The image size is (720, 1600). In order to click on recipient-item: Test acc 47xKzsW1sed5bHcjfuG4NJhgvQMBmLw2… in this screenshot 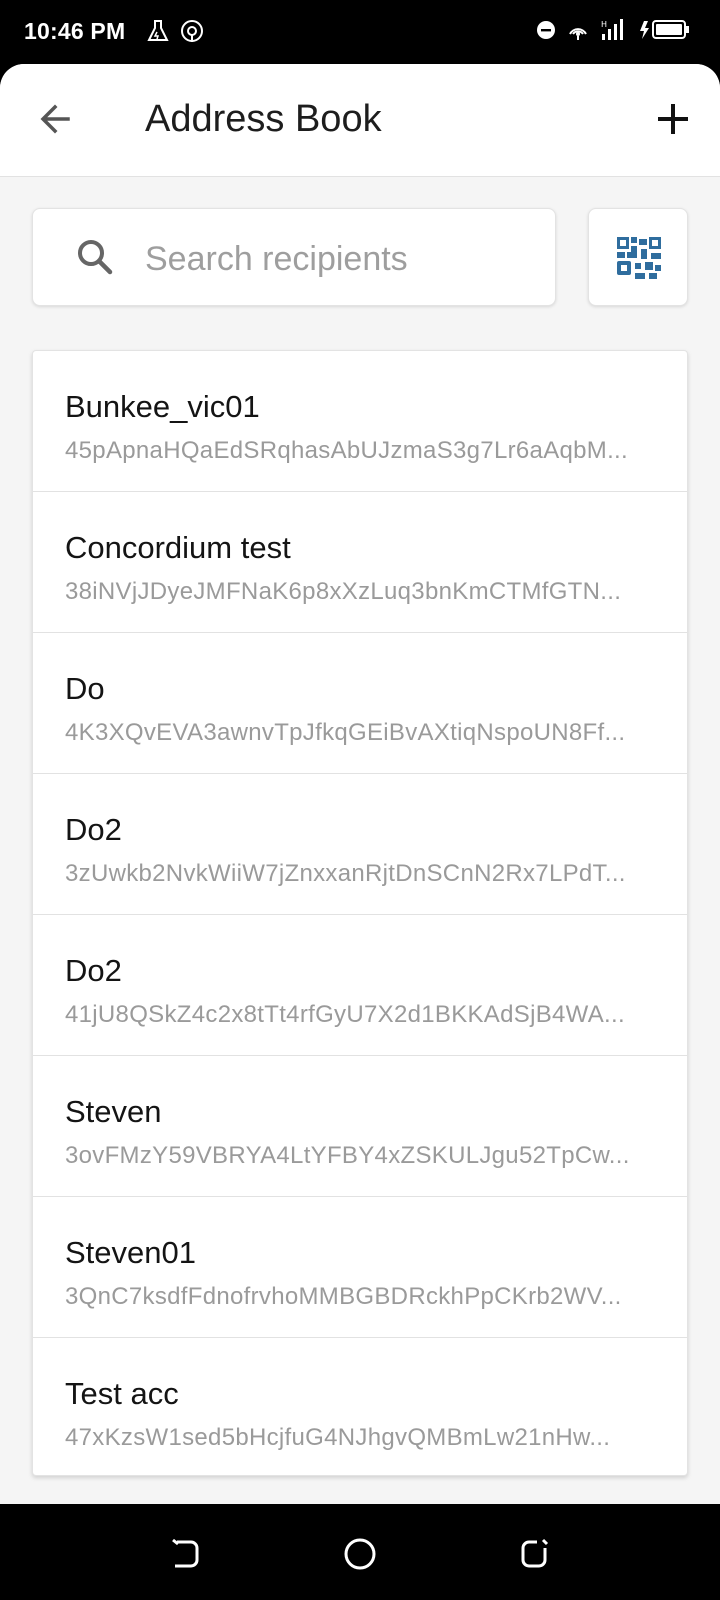, I will do `click(360, 1406)`.